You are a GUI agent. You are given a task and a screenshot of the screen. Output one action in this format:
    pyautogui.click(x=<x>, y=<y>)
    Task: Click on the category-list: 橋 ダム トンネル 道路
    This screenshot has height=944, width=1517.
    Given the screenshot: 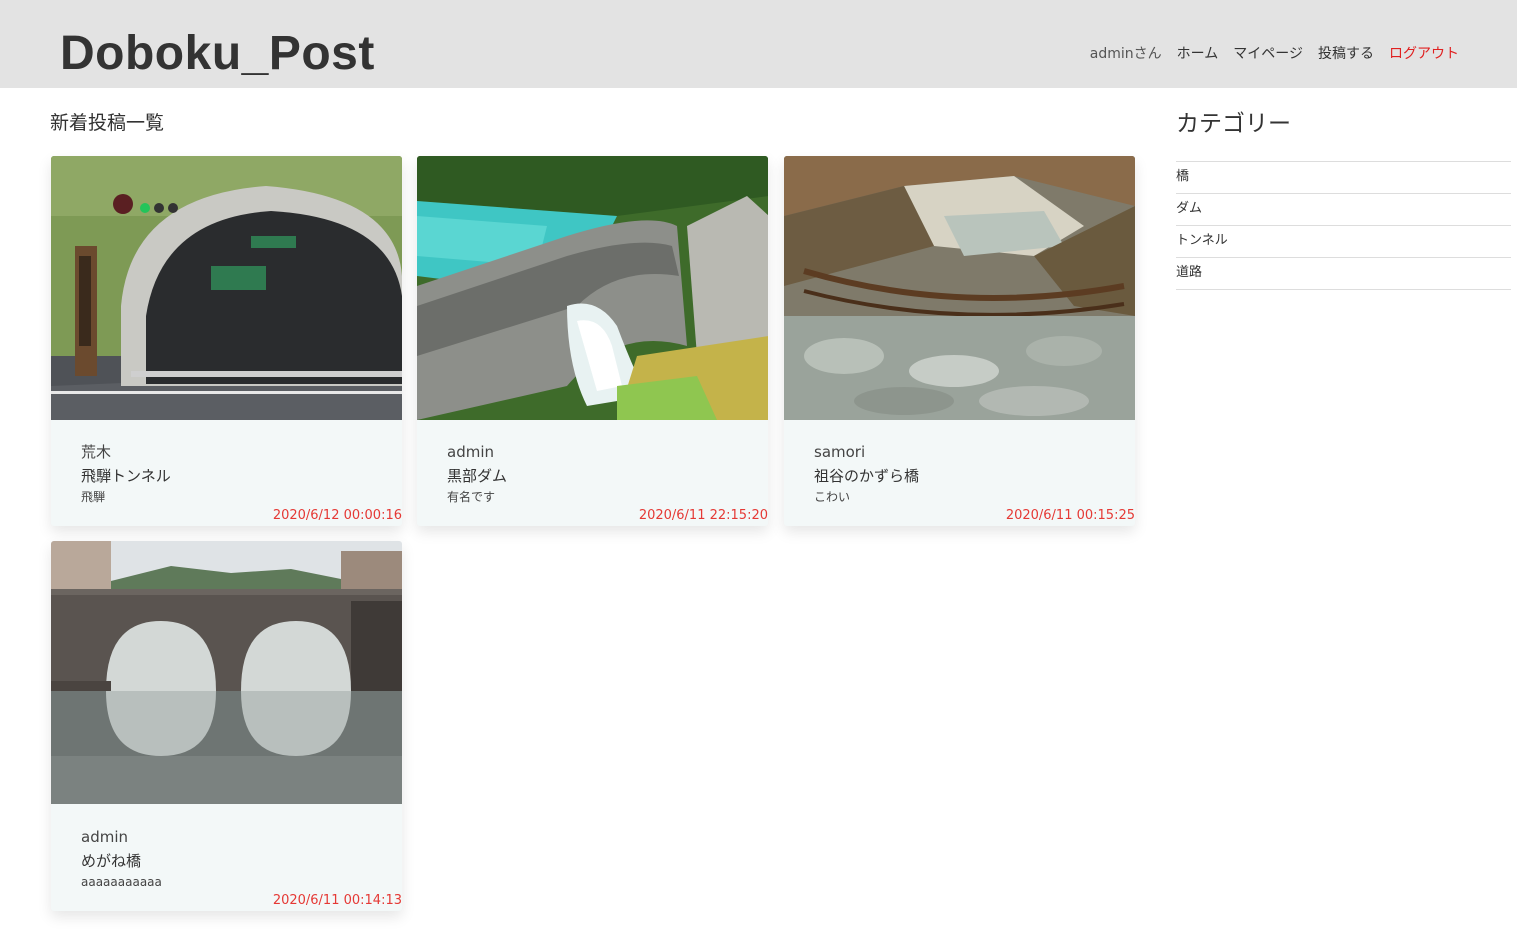 What is the action you would take?
    pyautogui.click(x=1343, y=225)
    